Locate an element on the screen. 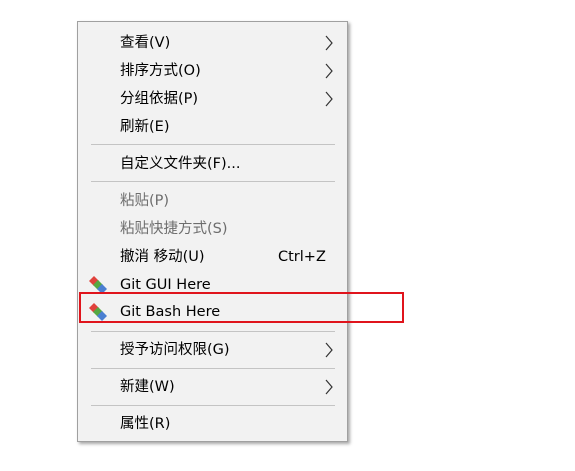  menu-item-refresh: 刷新(E) is located at coordinates (212, 127).